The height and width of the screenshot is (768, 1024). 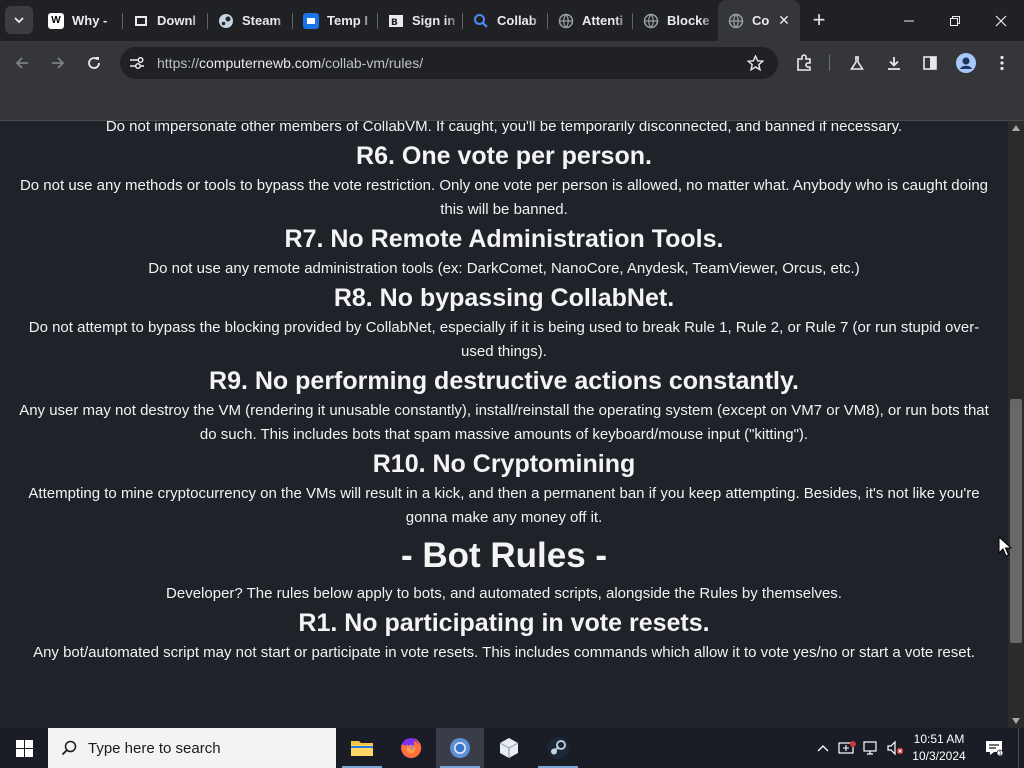 What do you see at coordinates (56, 20) in the screenshot?
I see `wikipedia-icon: W` at bounding box center [56, 20].